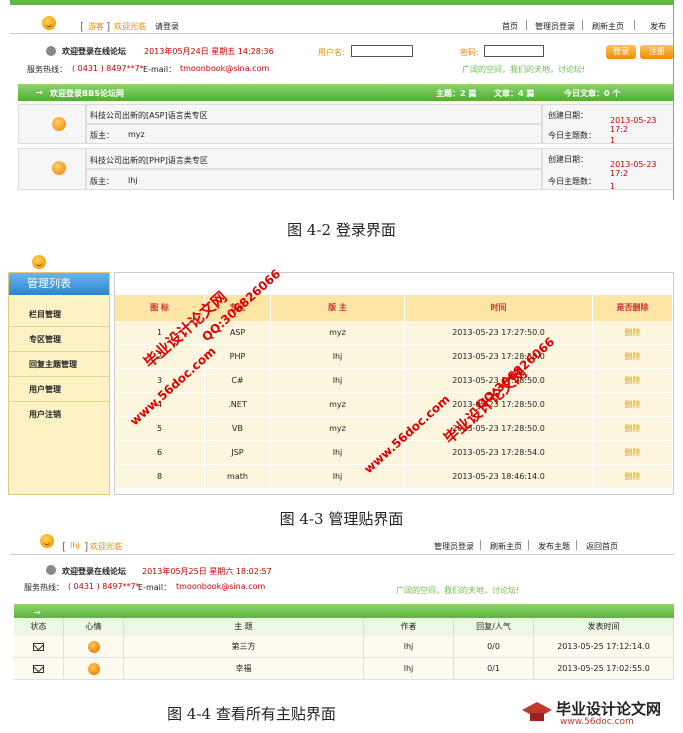 The width and height of the screenshot is (683, 733). I want to click on hotline: ( 0431 ) 8497**7*, so click(108, 68).